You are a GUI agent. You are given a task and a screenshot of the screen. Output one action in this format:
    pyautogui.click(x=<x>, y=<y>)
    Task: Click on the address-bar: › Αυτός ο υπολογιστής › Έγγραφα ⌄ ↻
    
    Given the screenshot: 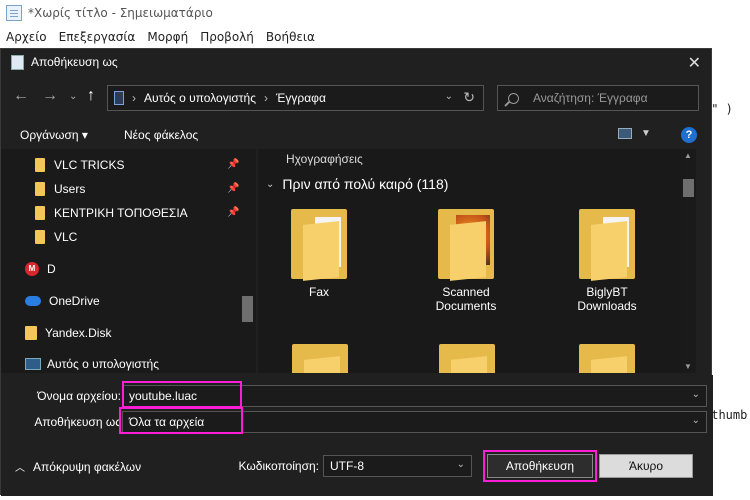 What is the action you would take?
    pyautogui.click(x=295, y=98)
    